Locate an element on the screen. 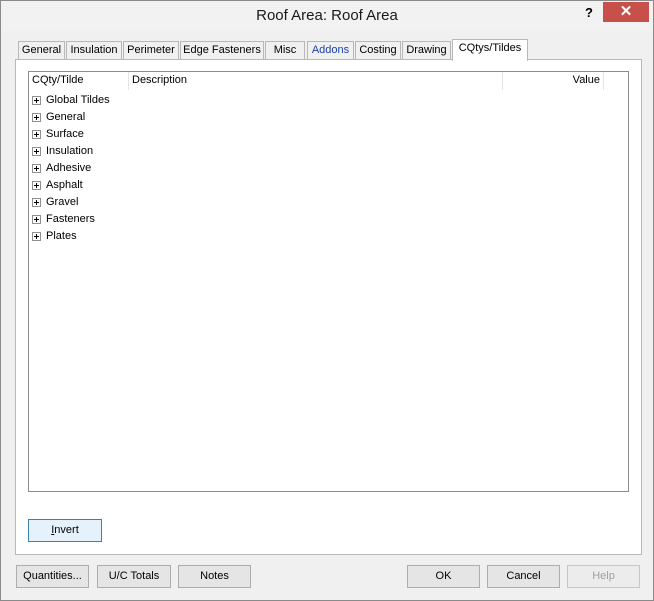 This screenshot has width=654, height=601. tree-item-label: Gravel is located at coordinates (62, 202).